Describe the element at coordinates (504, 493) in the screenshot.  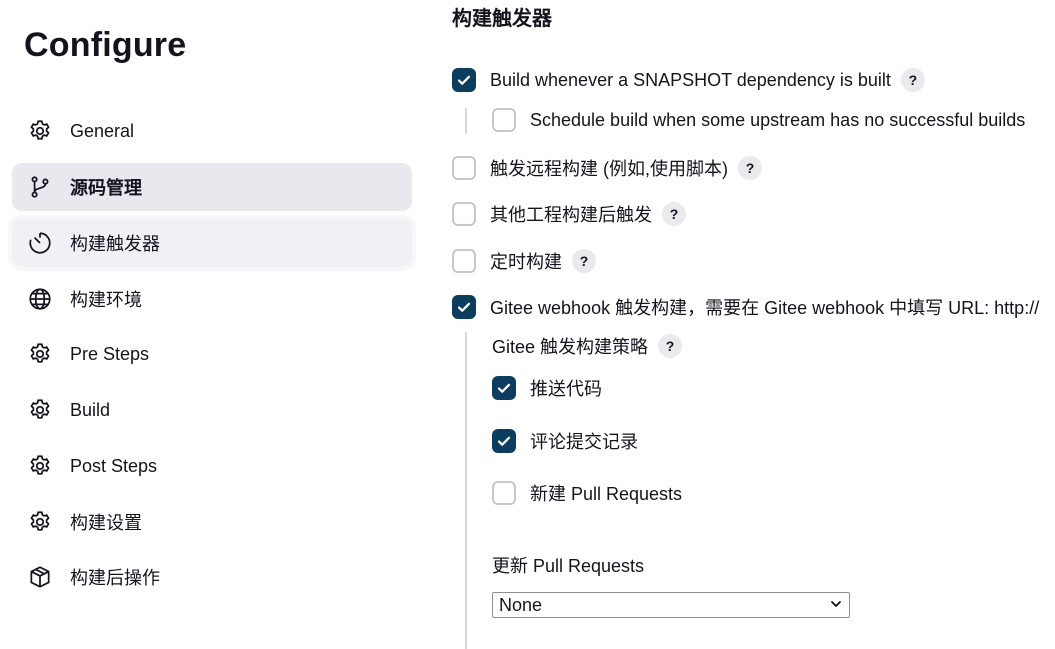
I see `new-pr-checkbox` at that location.